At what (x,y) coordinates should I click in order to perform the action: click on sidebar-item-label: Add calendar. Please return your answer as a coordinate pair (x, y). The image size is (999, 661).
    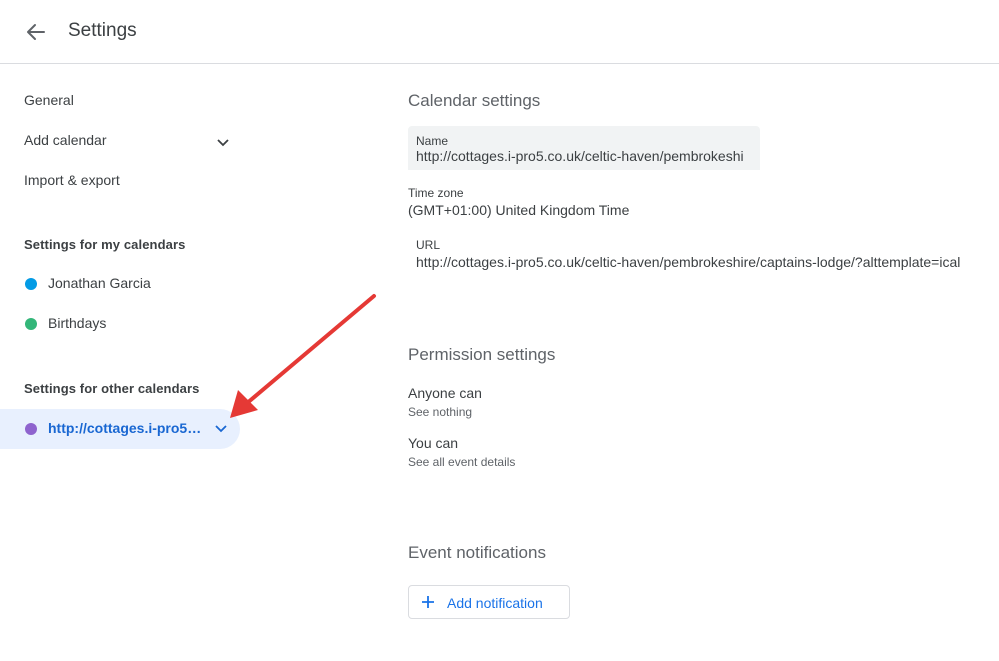
    Looking at the image, I should click on (65, 140).